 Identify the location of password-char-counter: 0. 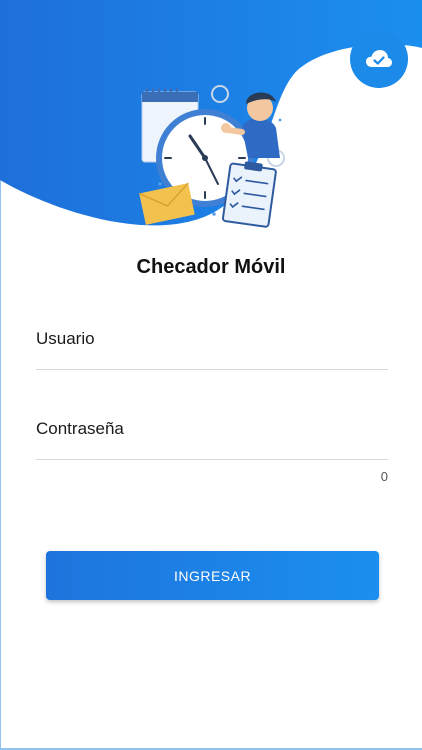
(384, 476).